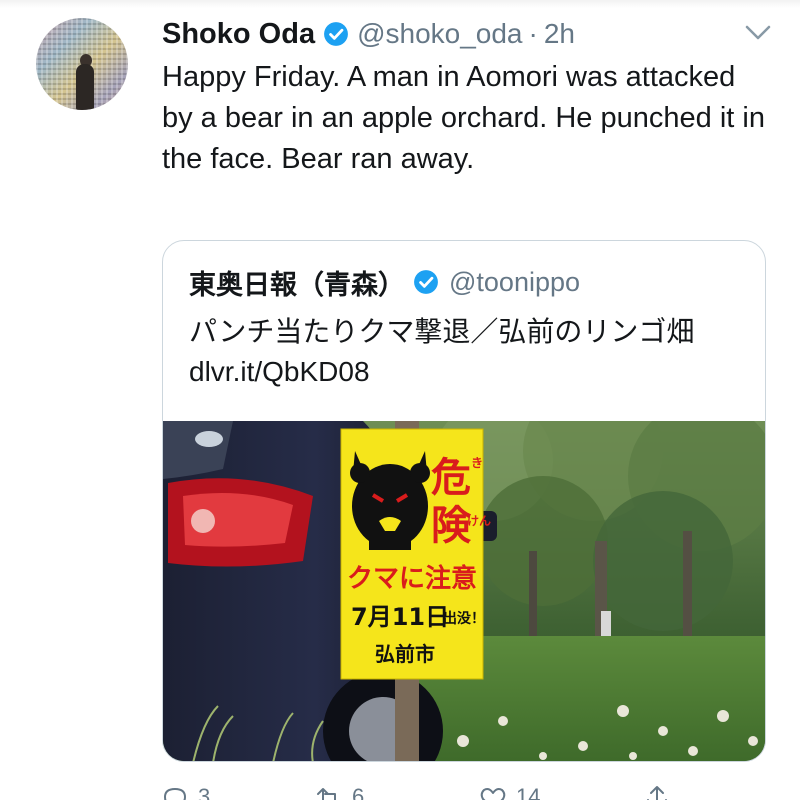 Image resolution: width=800 pixels, height=800 pixels. What do you see at coordinates (339, 792) in the screenshot?
I see `retweet-action: 6` at bounding box center [339, 792].